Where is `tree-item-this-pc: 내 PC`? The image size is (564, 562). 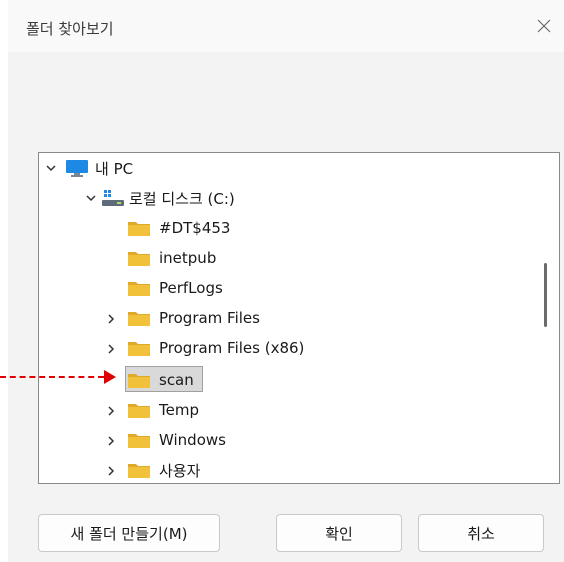 tree-item-this-pc: 내 PC is located at coordinates (285, 168).